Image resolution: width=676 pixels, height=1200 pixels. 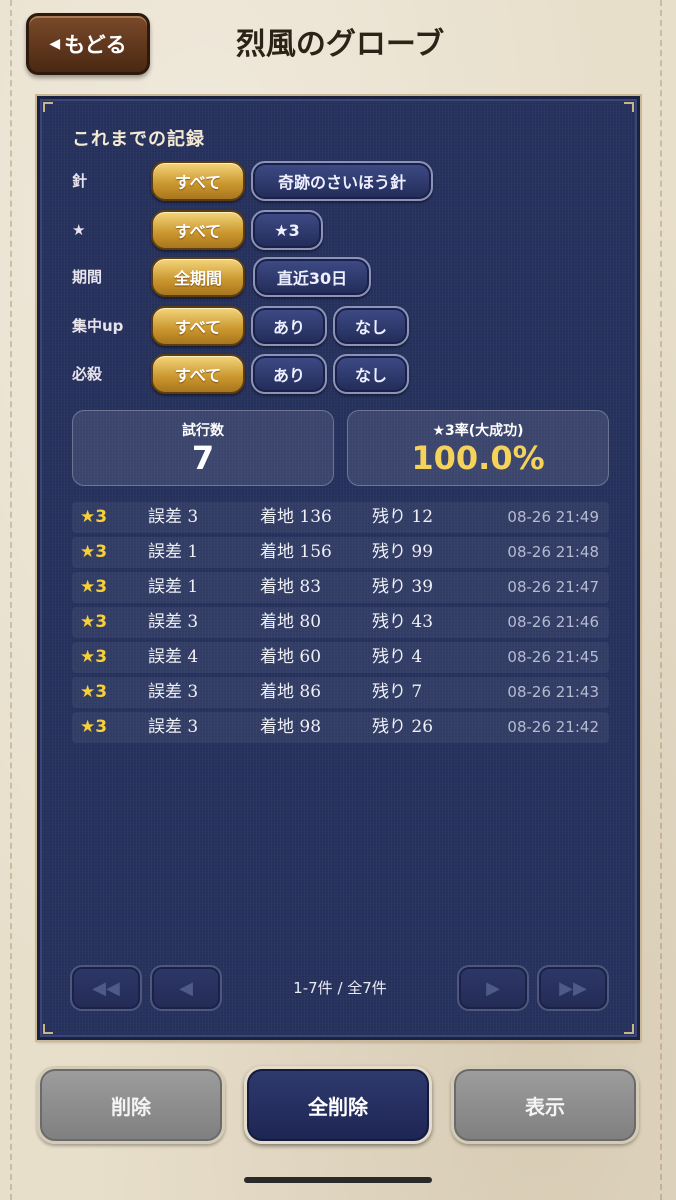 I want to click on double-left-arrow-icon: ◀◀, so click(x=106, y=988).